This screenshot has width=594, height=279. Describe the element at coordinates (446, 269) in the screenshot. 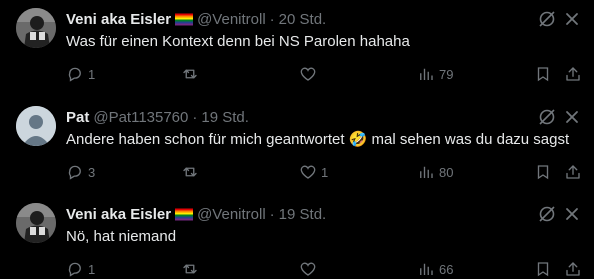

I see `views-count: 66` at that location.